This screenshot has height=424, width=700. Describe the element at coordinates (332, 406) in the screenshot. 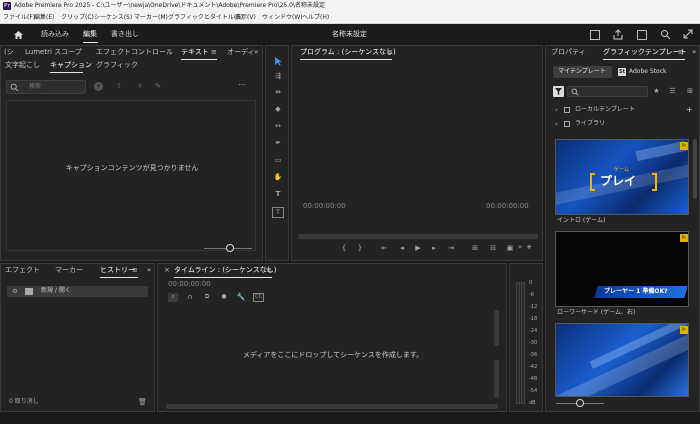

I see `timeline-hscroll` at that location.